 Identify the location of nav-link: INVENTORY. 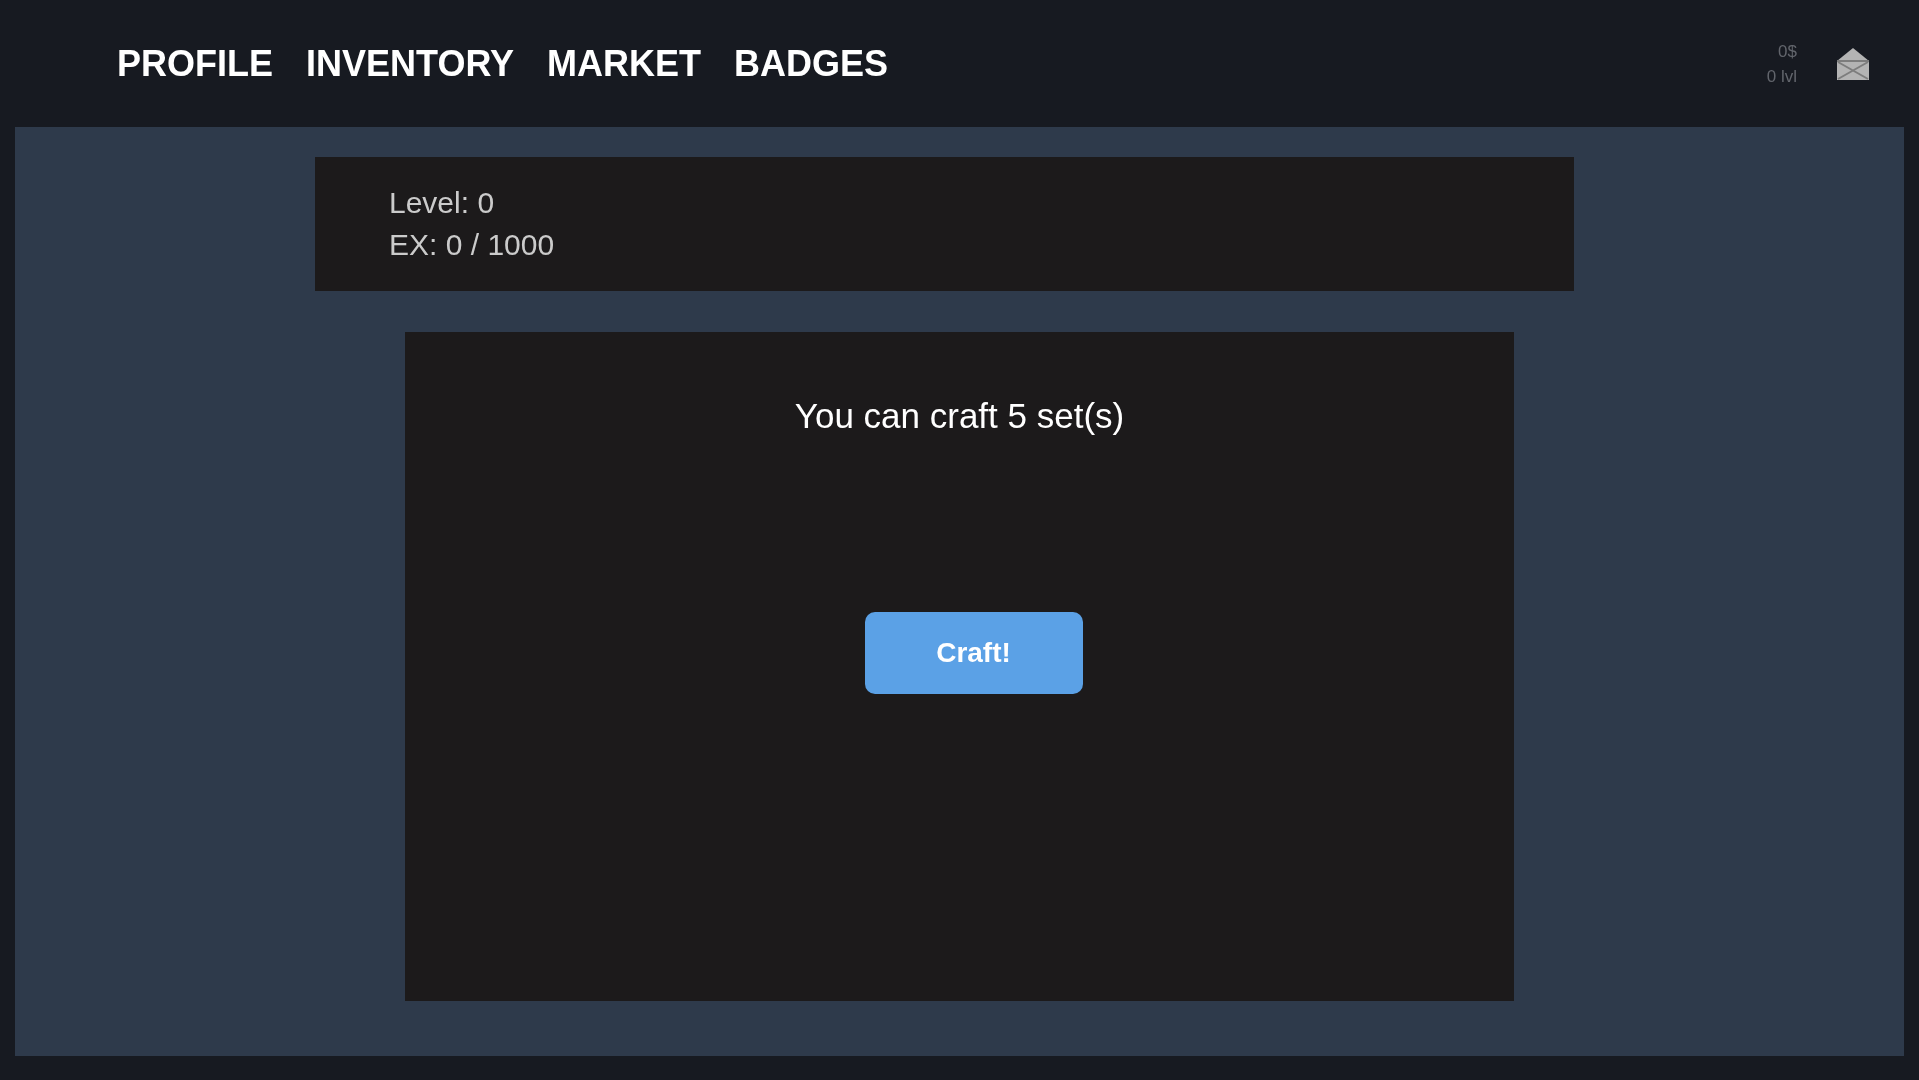
(410, 63).